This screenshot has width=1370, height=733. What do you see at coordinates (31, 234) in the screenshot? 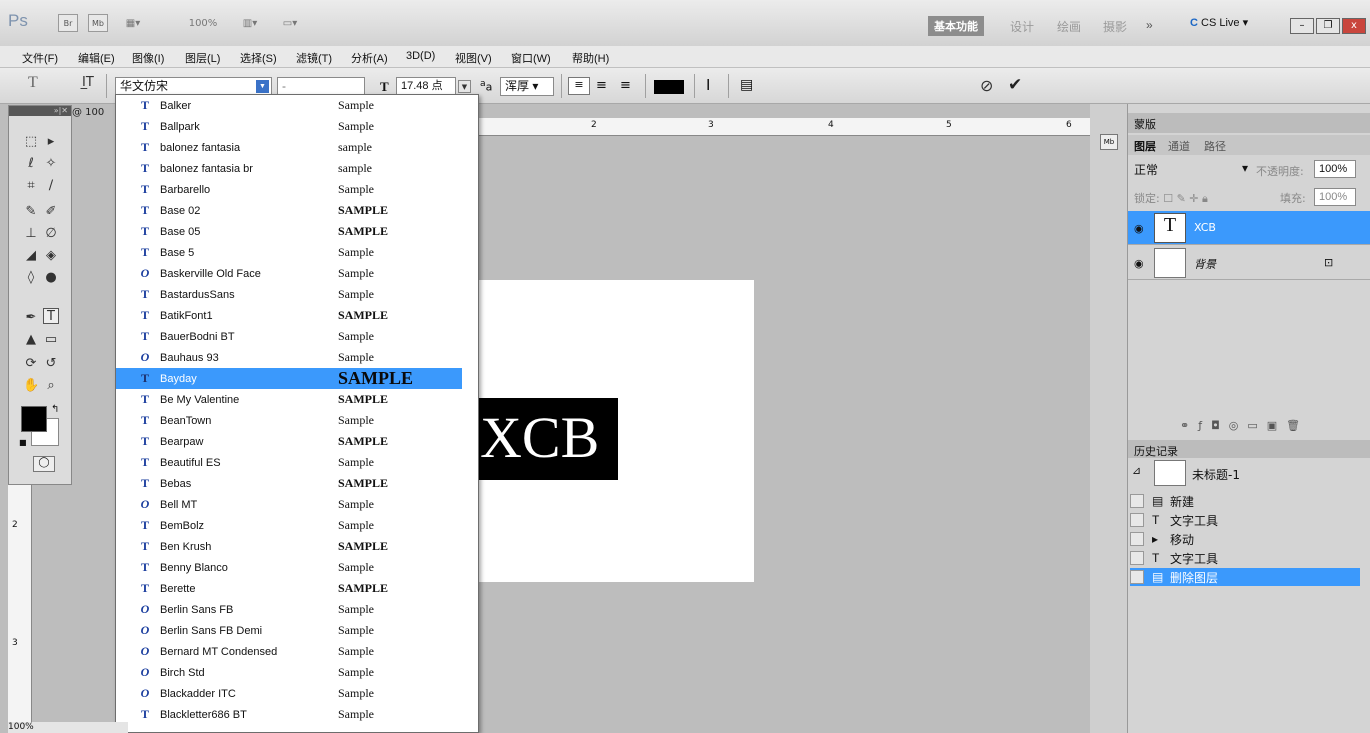
I see `clone-stamp-icon: ⊥` at bounding box center [31, 234].